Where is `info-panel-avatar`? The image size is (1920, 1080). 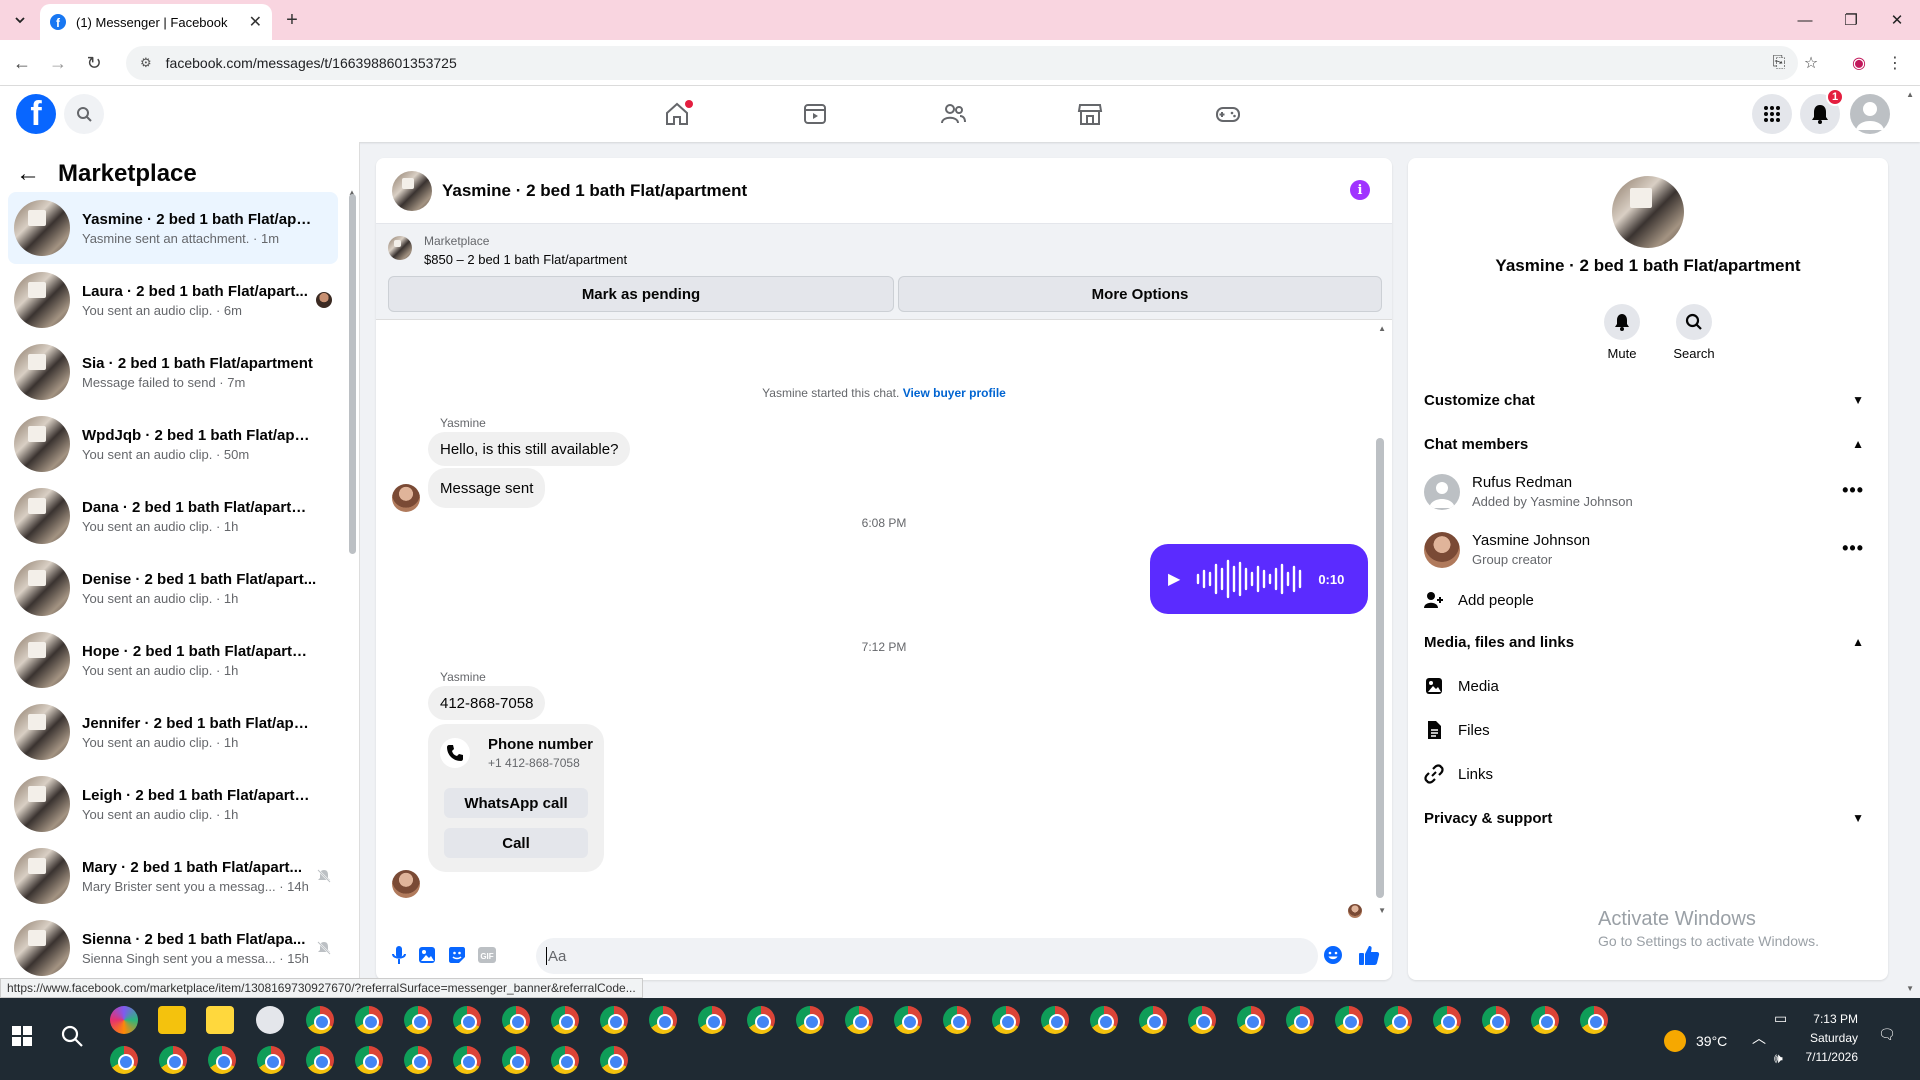
info-panel-avatar is located at coordinates (1648, 212).